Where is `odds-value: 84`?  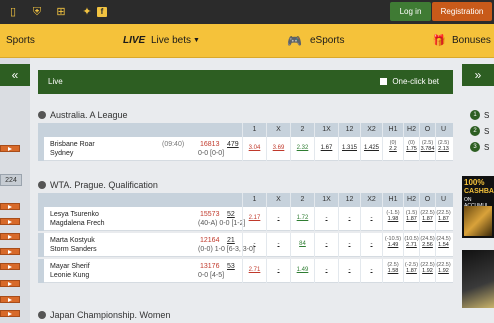
odds-value: 84 is located at coordinates (302, 244).